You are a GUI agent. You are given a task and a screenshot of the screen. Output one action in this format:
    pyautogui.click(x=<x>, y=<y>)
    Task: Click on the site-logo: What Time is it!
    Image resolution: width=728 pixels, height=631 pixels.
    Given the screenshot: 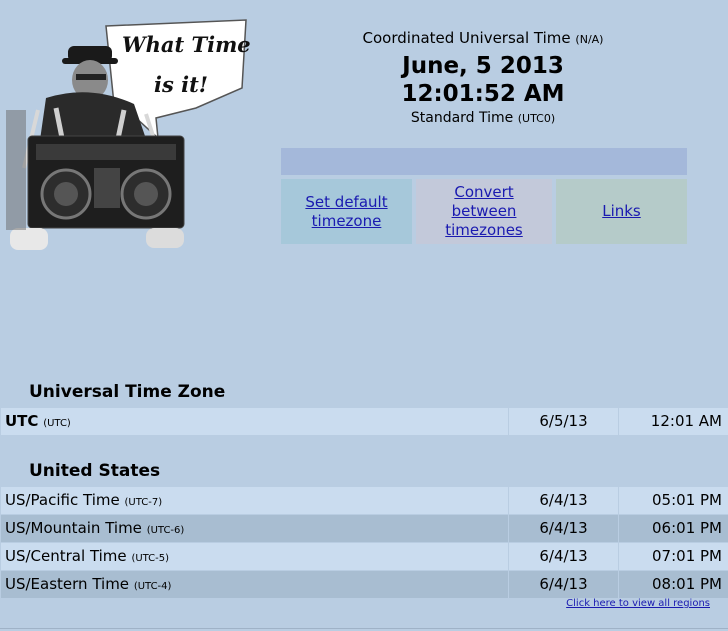 What is the action you would take?
    pyautogui.click(x=128, y=137)
    